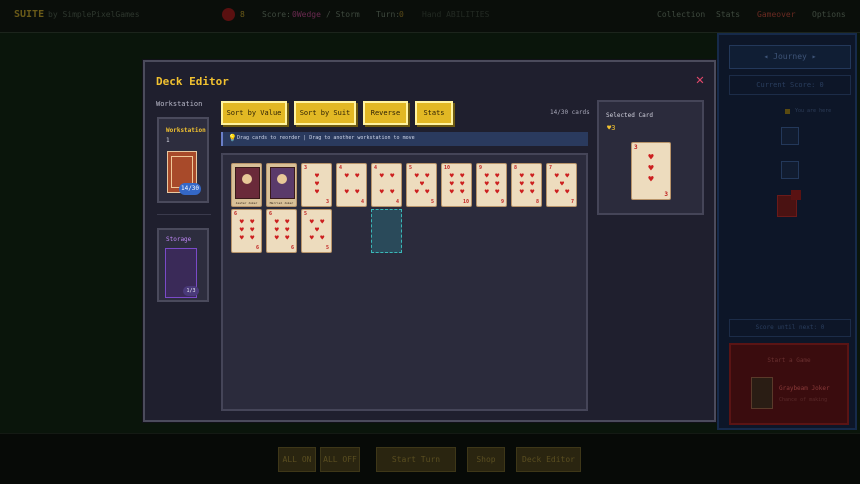 This screenshot has width=860, height=484. What do you see at coordinates (401, 14) in the screenshot?
I see `turn-value: 0` at bounding box center [401, 14].